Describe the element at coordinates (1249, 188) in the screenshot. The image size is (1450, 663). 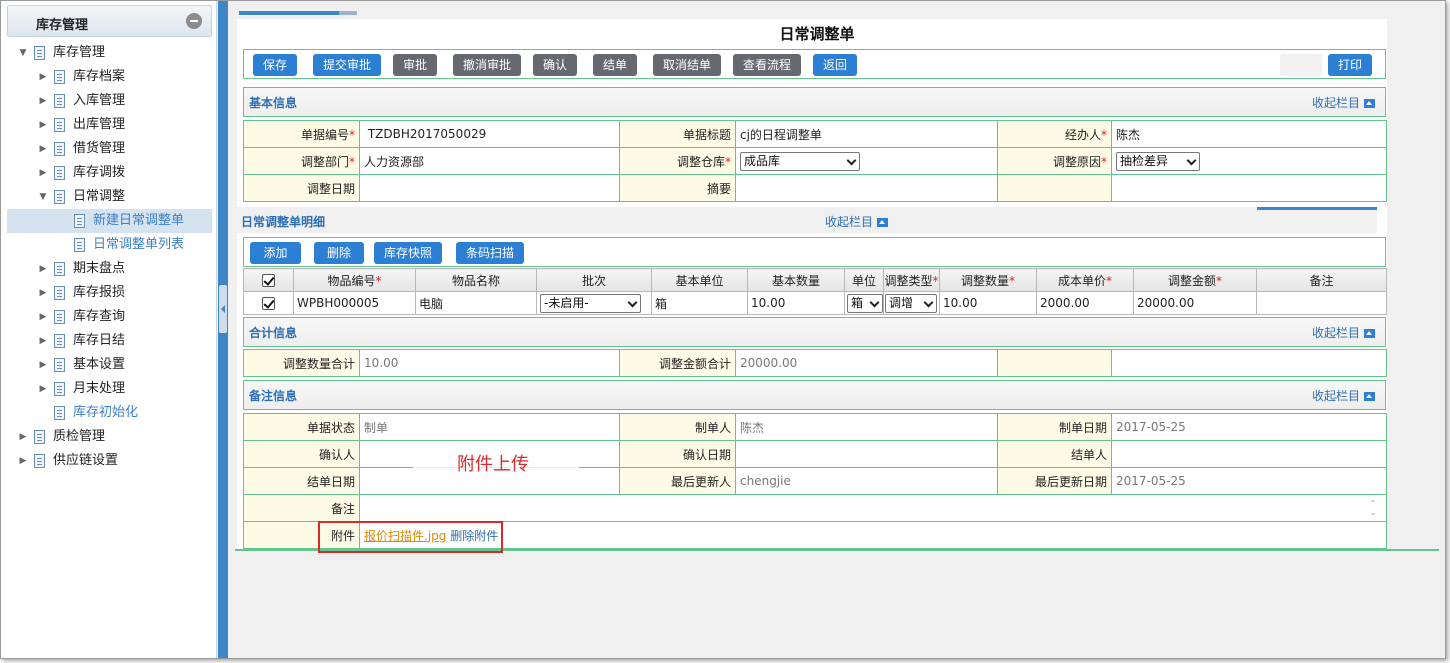
I see `empty-field` at that location.